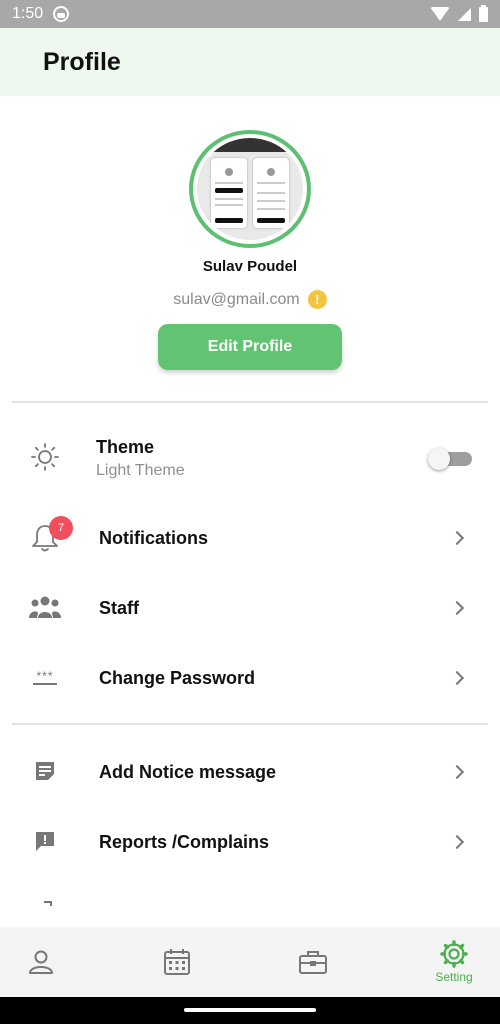 This screenshot has height=1024, width=500. I want to click on reports-row: Reports /Complains, so click(250, 842).